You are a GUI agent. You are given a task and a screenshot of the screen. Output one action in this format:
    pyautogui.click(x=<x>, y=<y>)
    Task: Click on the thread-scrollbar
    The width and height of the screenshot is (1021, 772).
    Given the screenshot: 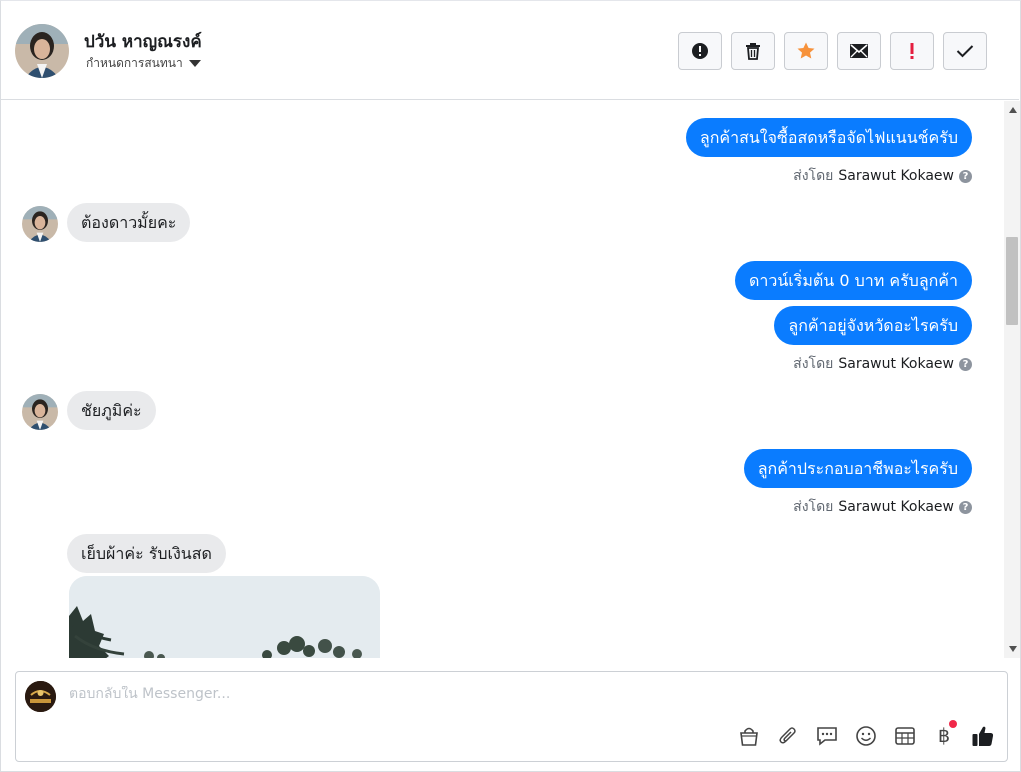 What is the action you would take?
    pyautogui.click(x=1012, y=379)
    